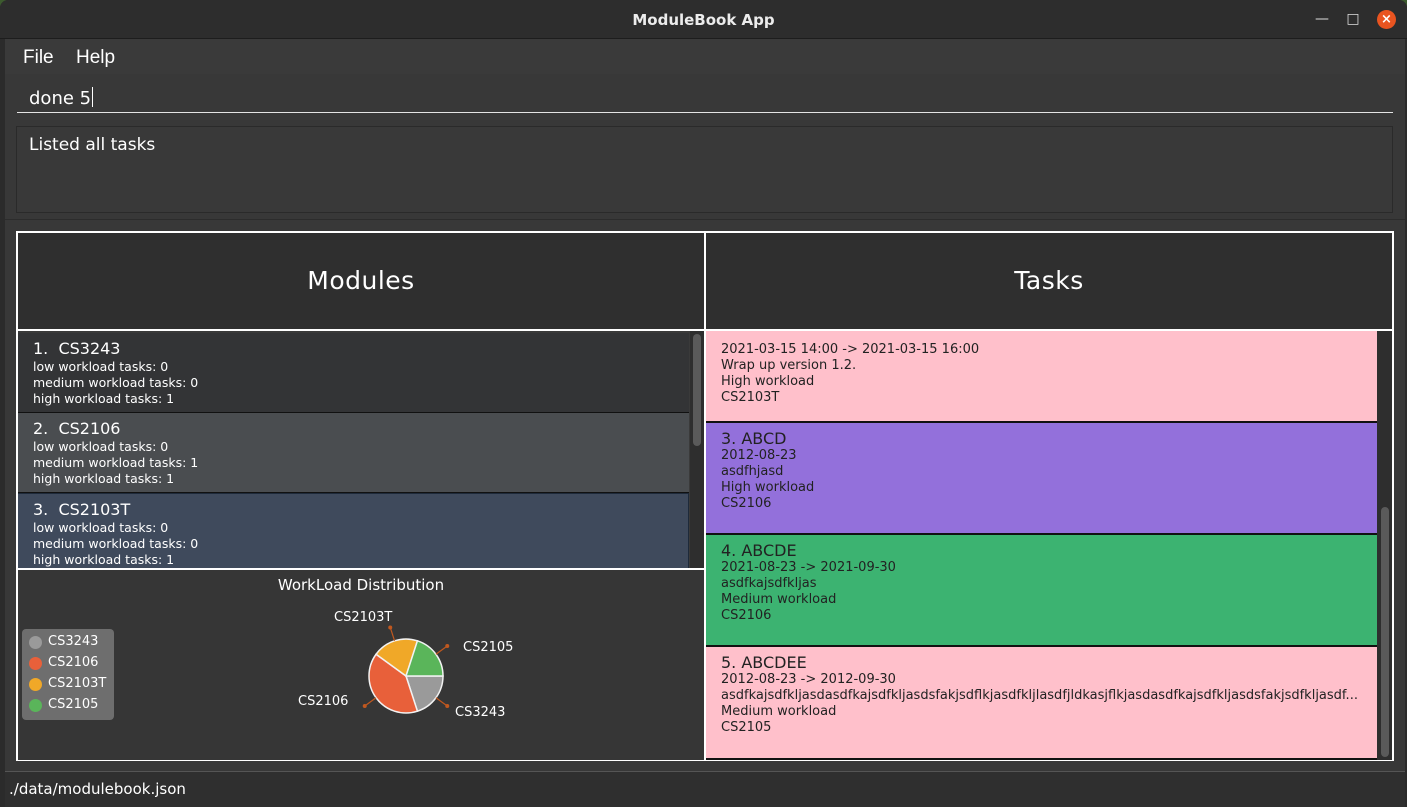 This screenshot has height=807, width=1407. I want to click on title-bar: ModuleBook App — □ ×, so click(703, 19).